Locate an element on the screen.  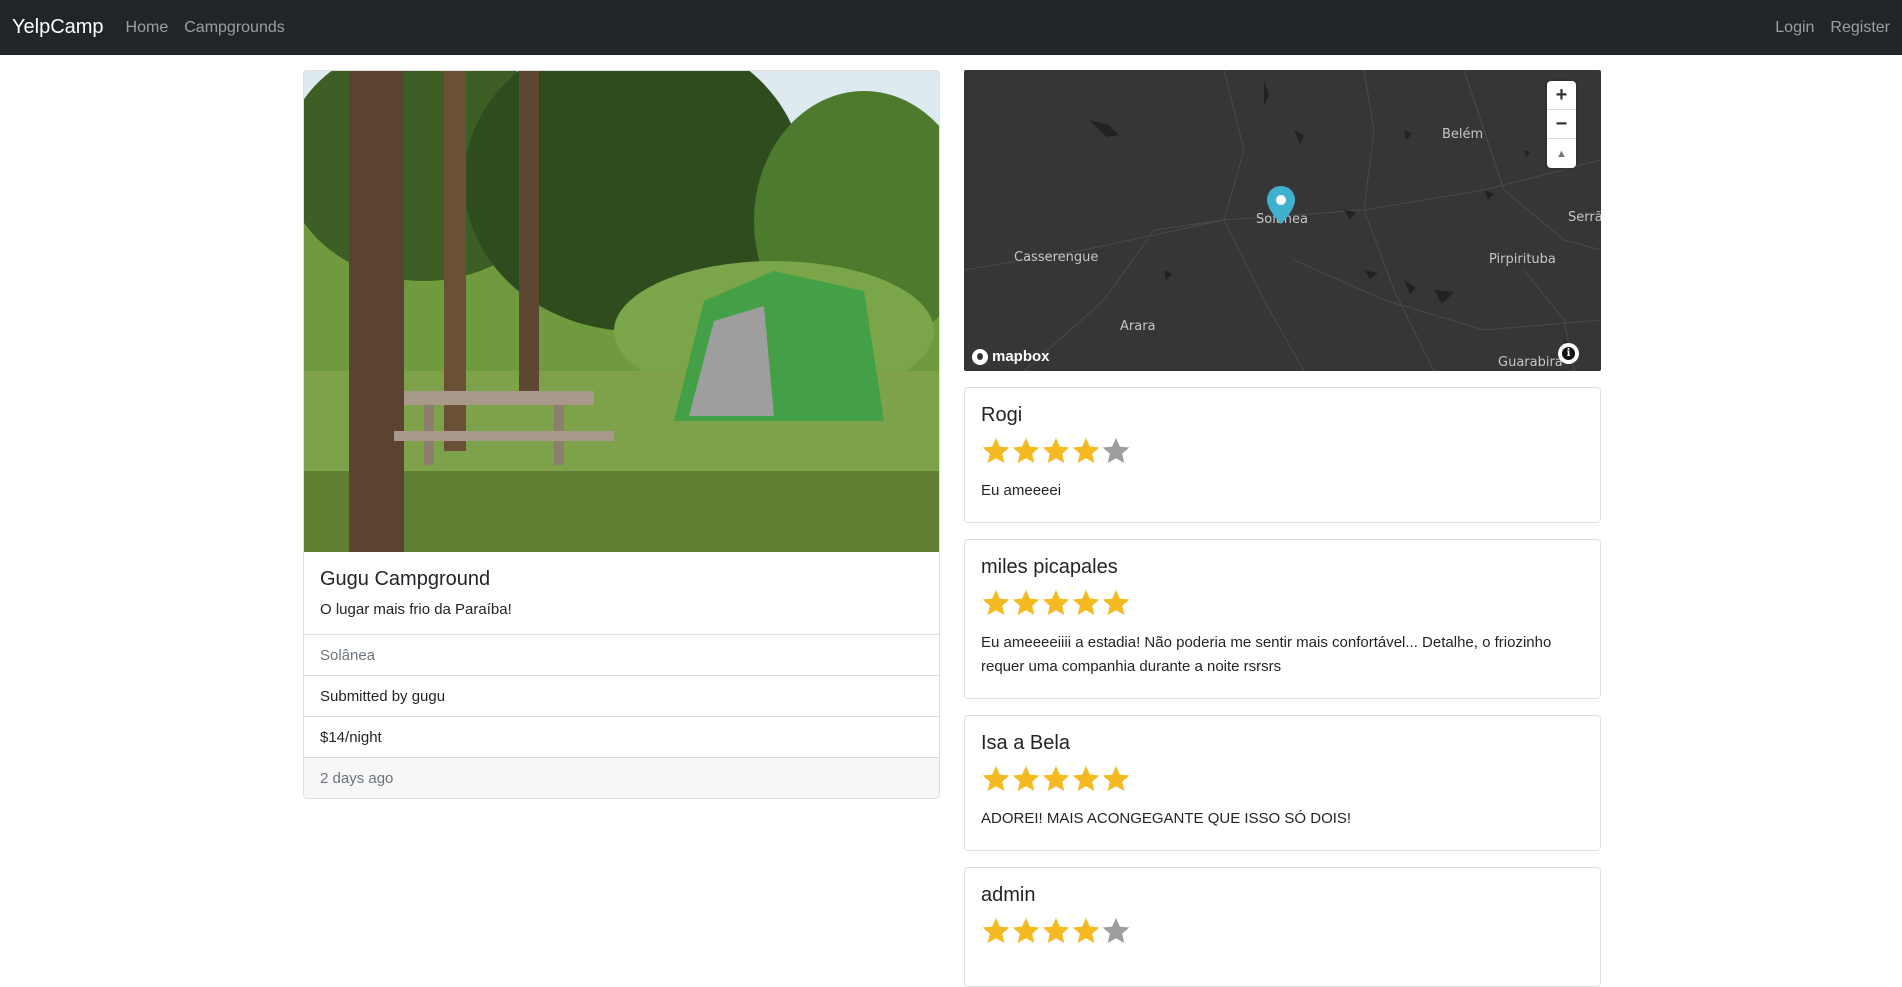
login-link: Login is located at coordinates (1794, 28).